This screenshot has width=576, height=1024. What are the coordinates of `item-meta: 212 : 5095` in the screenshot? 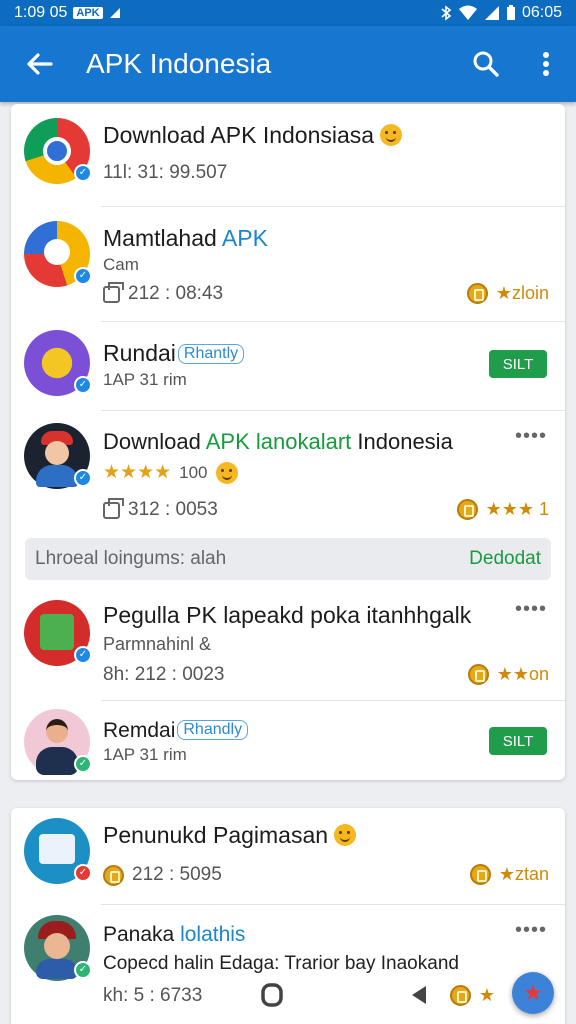 It's located at (162, 875).